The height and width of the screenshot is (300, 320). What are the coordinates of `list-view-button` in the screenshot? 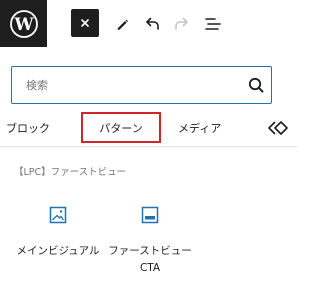 It's located at (213, 24).